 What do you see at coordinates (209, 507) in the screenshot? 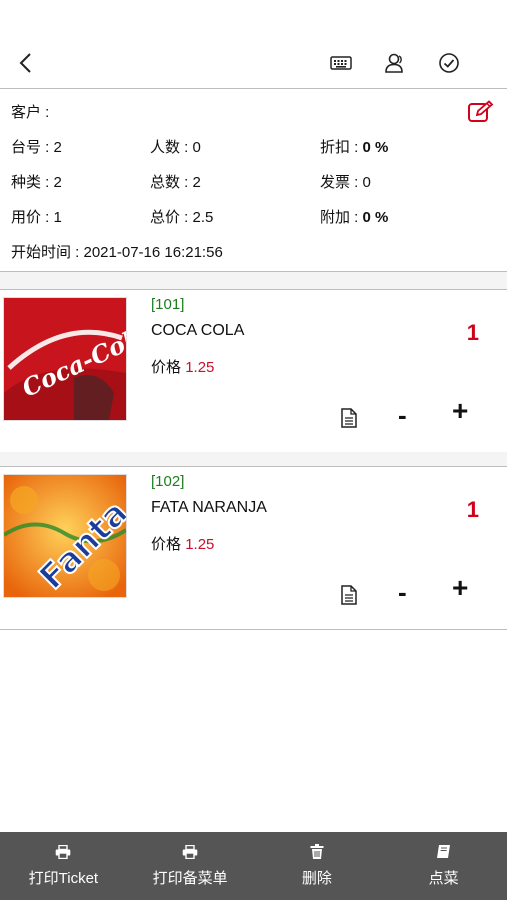
I see `item-name: FATA NARANJA` at bounding box center [209, 507].